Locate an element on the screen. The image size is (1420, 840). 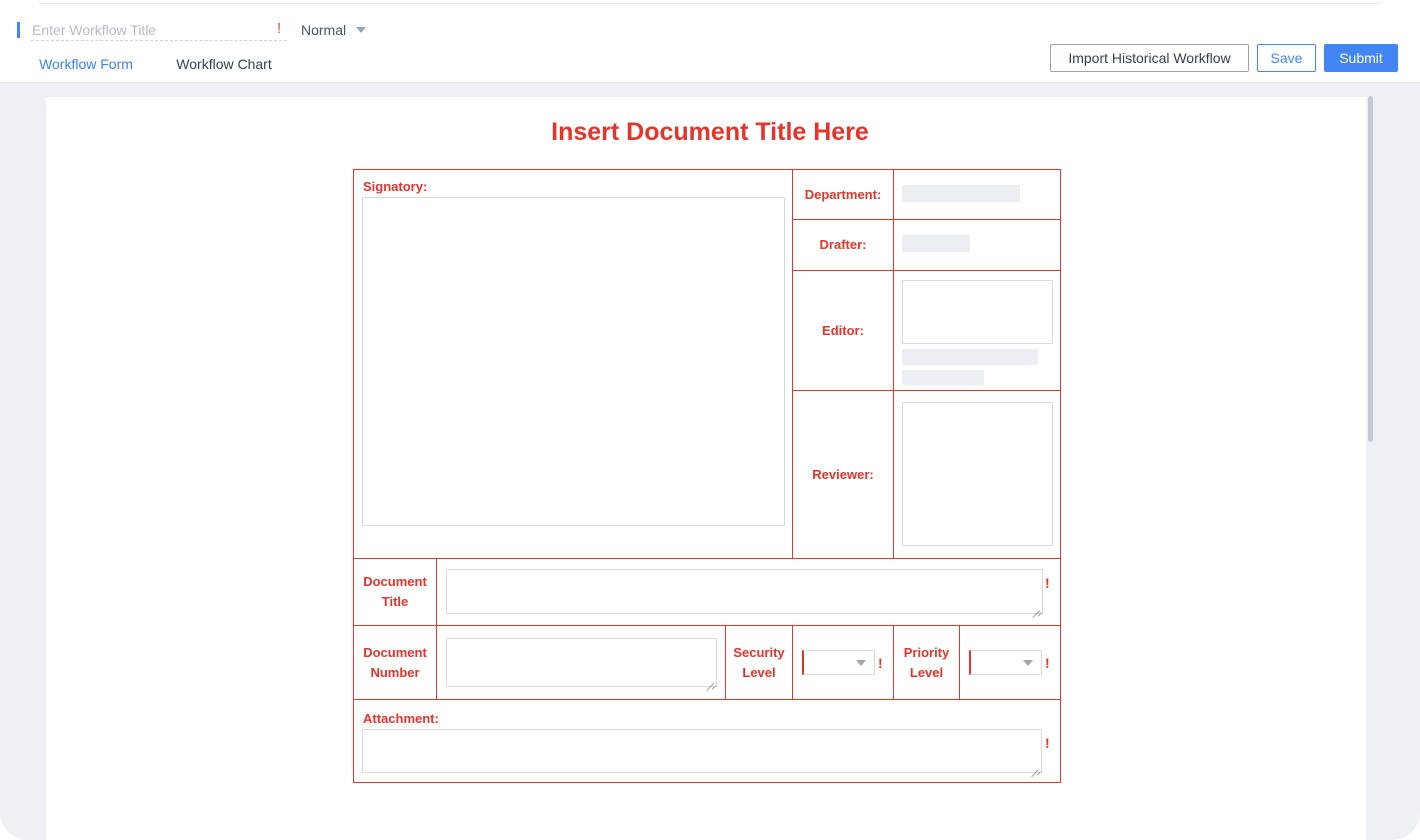
attachment-textarea is located at coordinates (702, 751).